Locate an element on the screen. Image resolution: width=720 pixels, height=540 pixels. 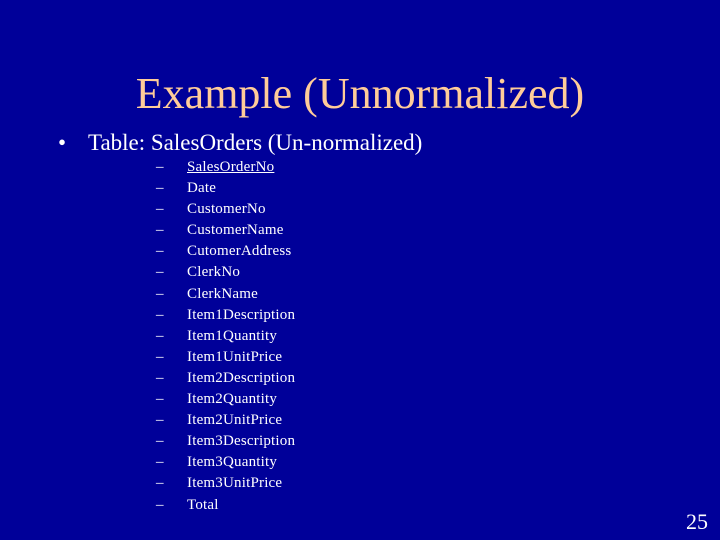
field-item: – Item2Description is located at coordinates (225, 378).